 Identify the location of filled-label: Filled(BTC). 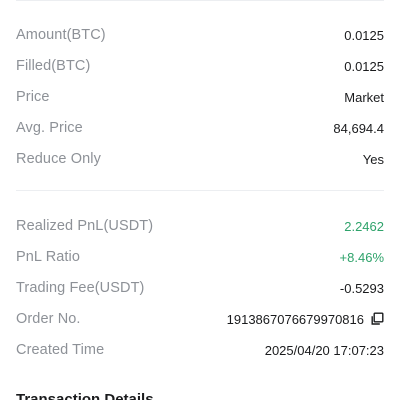
(53, 66).